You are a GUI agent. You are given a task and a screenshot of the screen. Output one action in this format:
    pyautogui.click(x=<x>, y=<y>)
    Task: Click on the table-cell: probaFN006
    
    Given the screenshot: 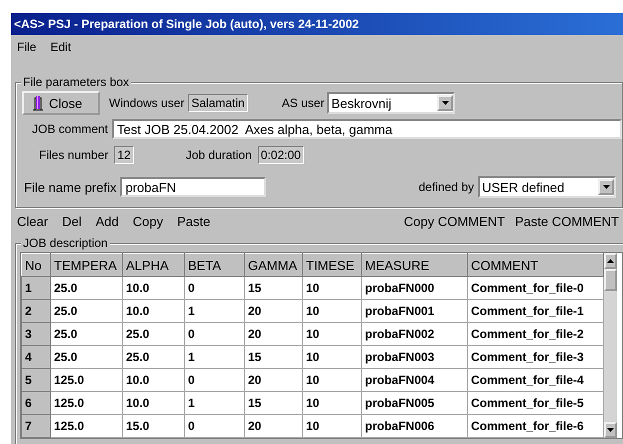 What is the action you would take?
    pyautogui.click(x=415, y=426)
    